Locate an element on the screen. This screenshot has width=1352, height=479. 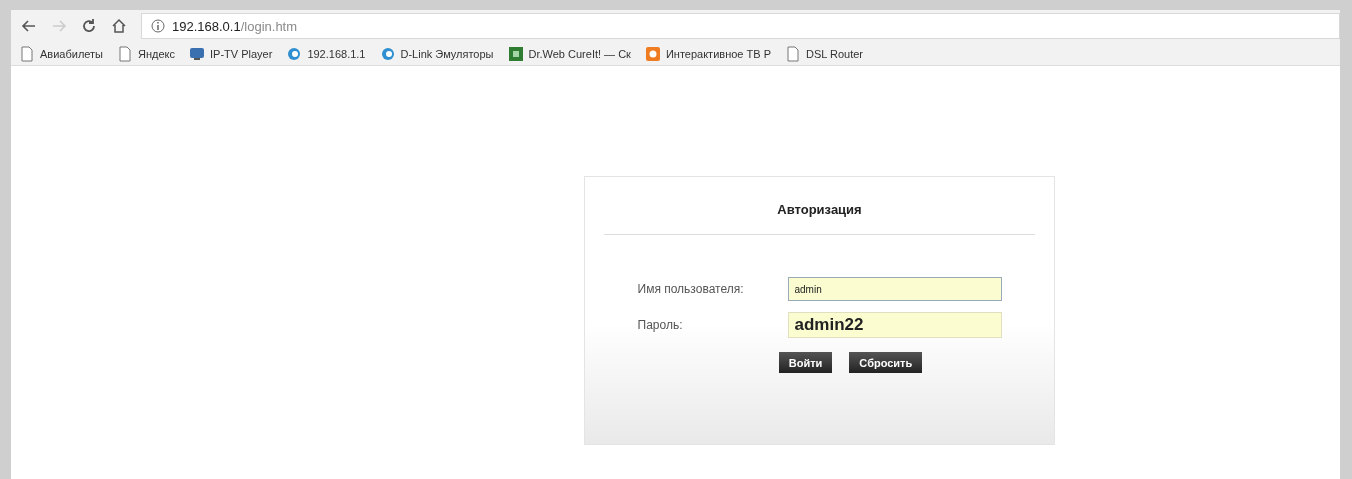
monitor-icon is located at coordinates (197, 53).